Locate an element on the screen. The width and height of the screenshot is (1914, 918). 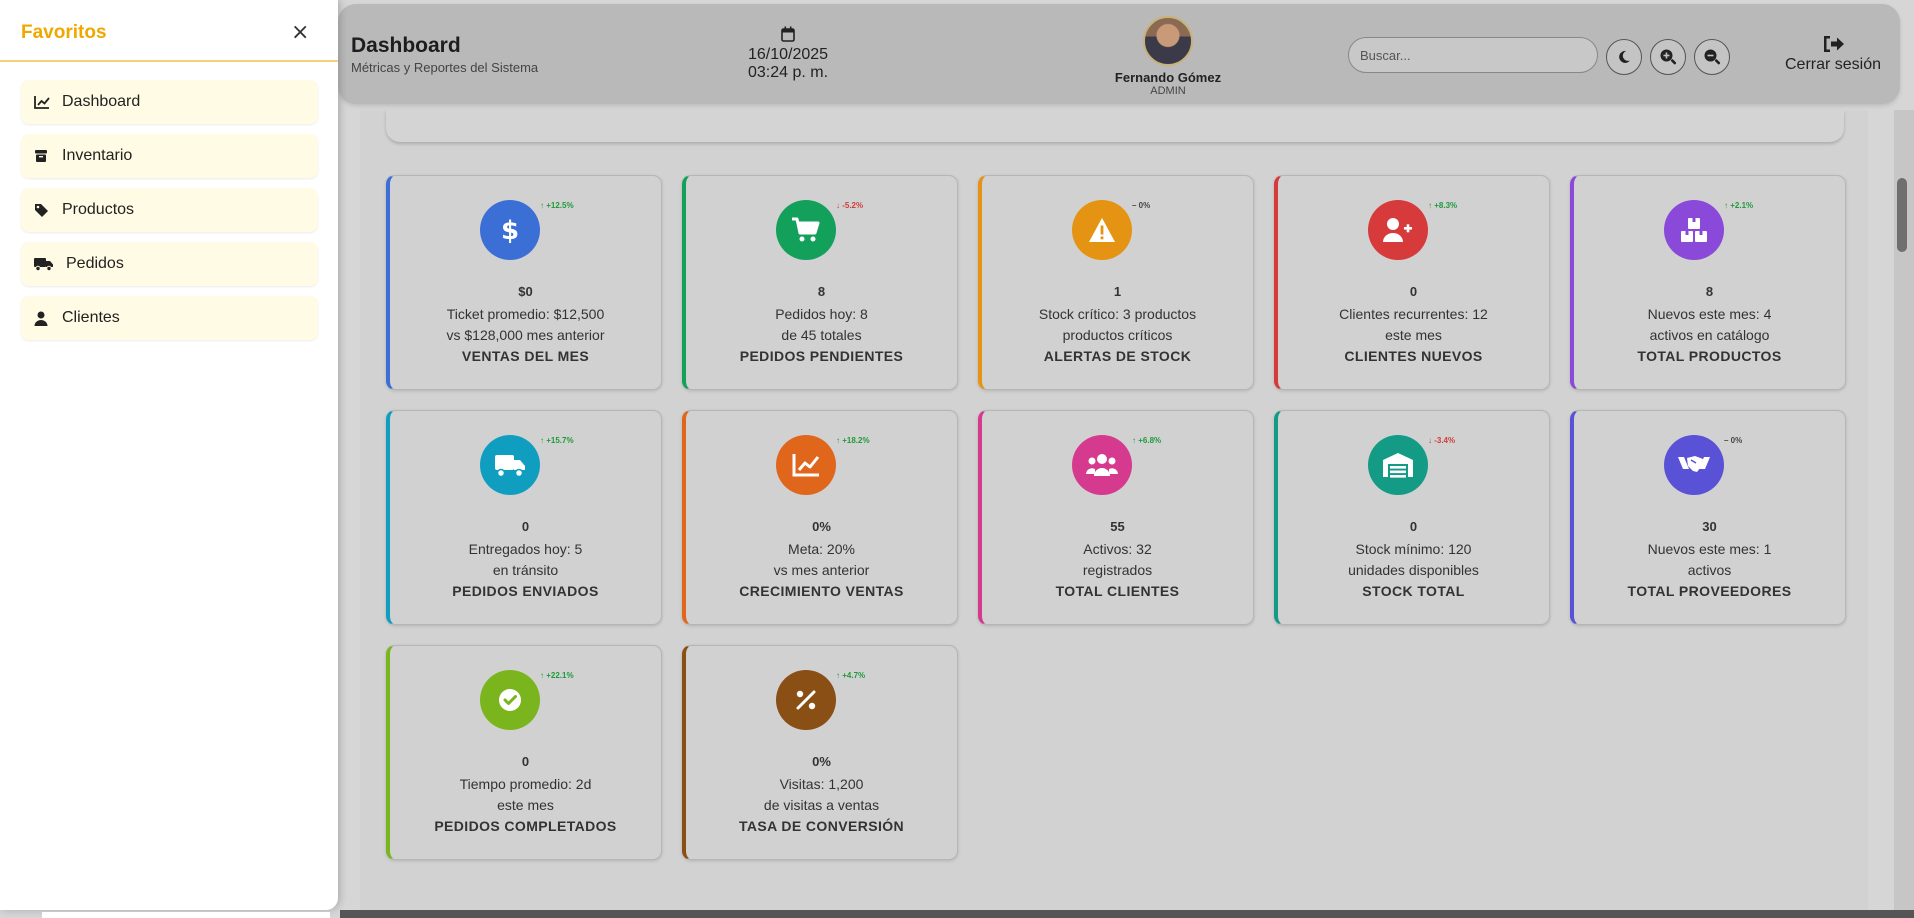
metric-title: PEDIDOS ENVIADOS is located at coordinates (525, 591).